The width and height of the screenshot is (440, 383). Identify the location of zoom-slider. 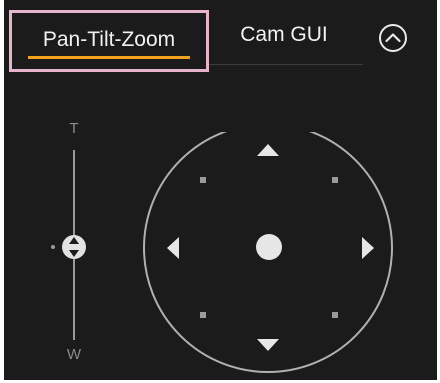
(74, 245).